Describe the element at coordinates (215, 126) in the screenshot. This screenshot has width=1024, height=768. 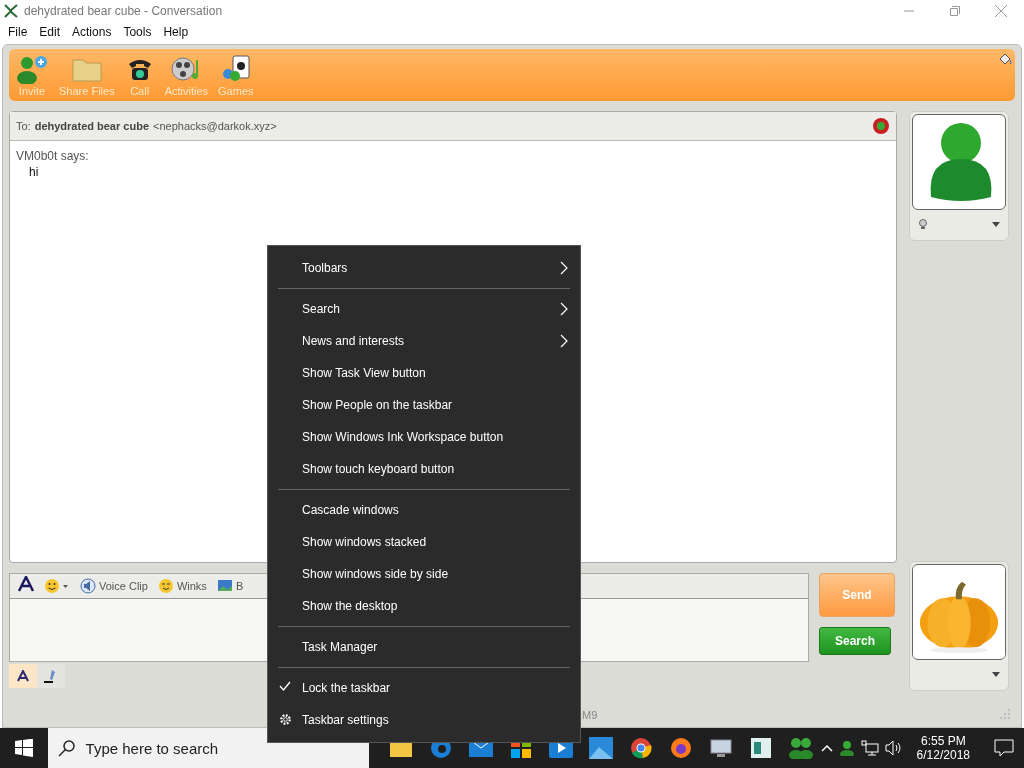
I see `contact-email: <nephacks@darkok.xyz>` at that location.